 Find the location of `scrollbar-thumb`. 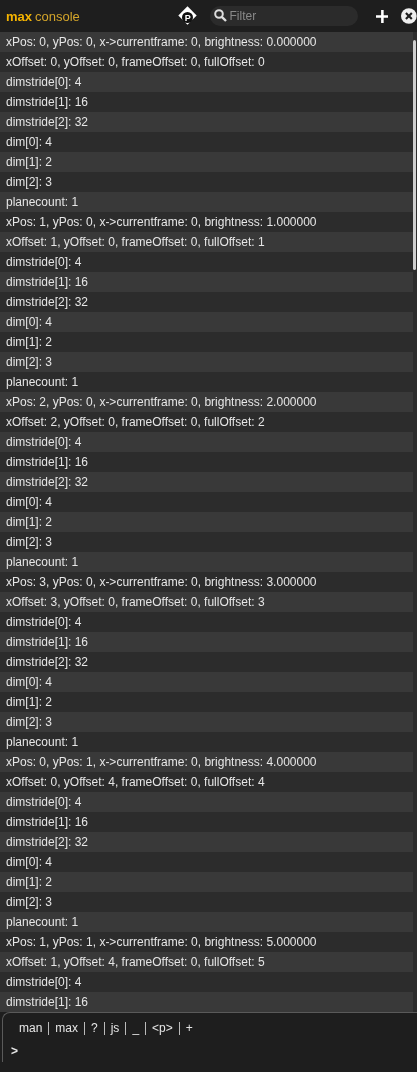

scrollbar-thumb is located at coordinates (414, 155).